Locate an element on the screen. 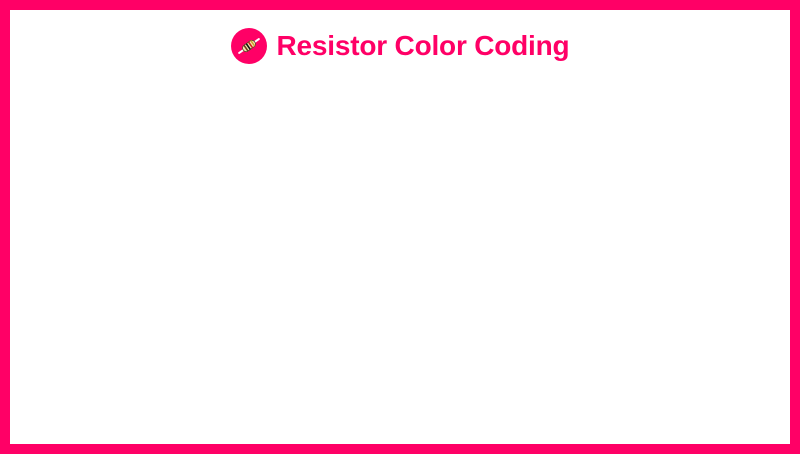  app-header: Resistor Color Coding is located at coordinates (400, 46).